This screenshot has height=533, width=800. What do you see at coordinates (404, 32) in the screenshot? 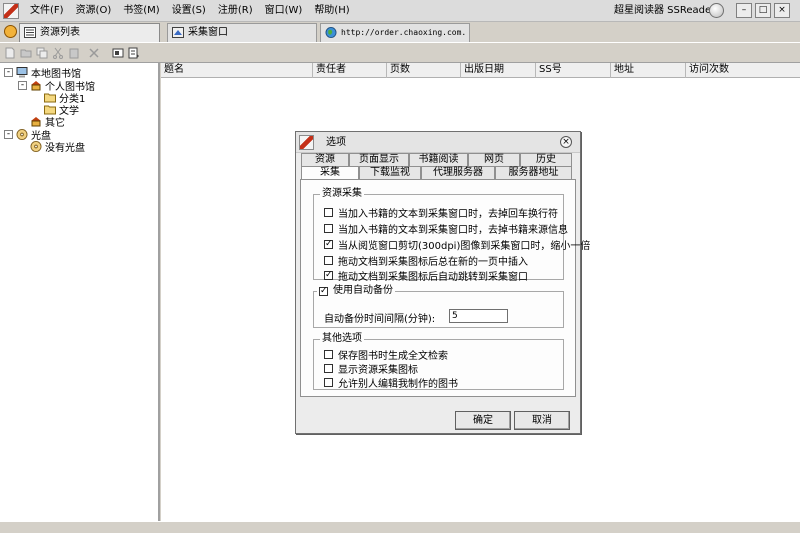
I see `tab-label: http://order.chaoxing.com.` at bounding box center [404, 32].